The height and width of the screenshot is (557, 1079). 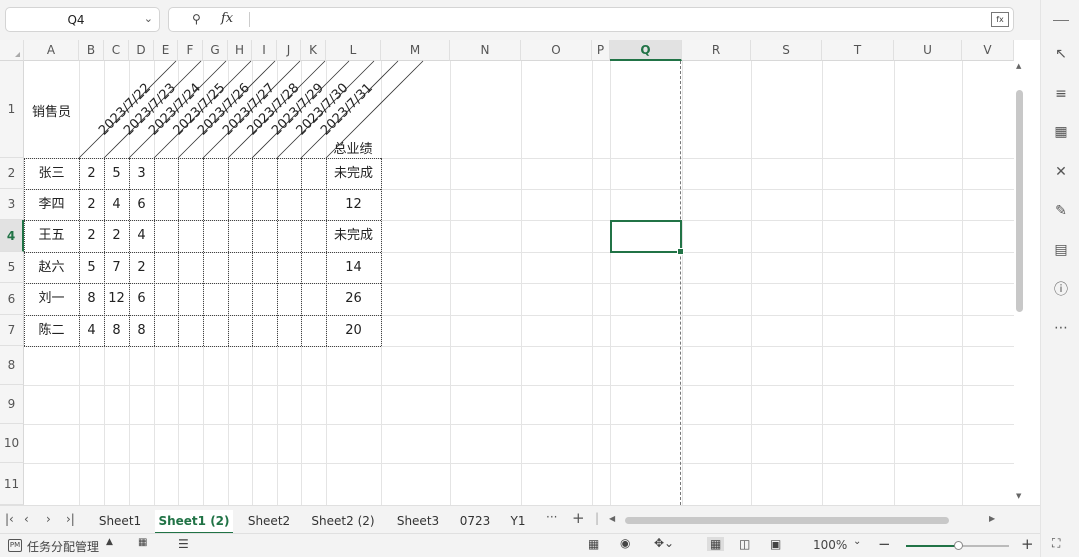 I want to click on zoom-dropdown-icon: ⌄, so click(x=857, y=541).